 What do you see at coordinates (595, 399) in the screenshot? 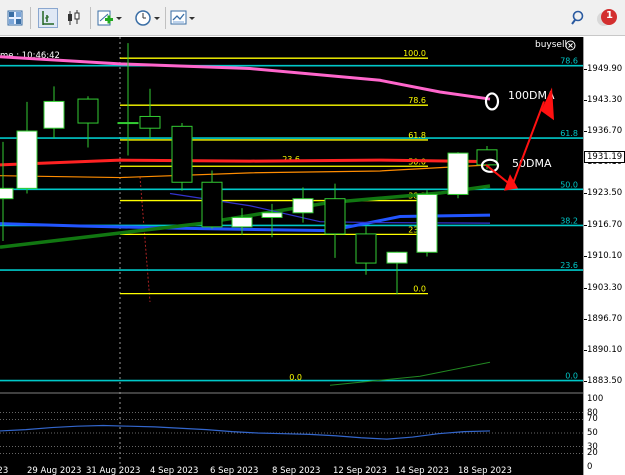
I see `osc-tick-label: 100` at bounding box center [595, 399].